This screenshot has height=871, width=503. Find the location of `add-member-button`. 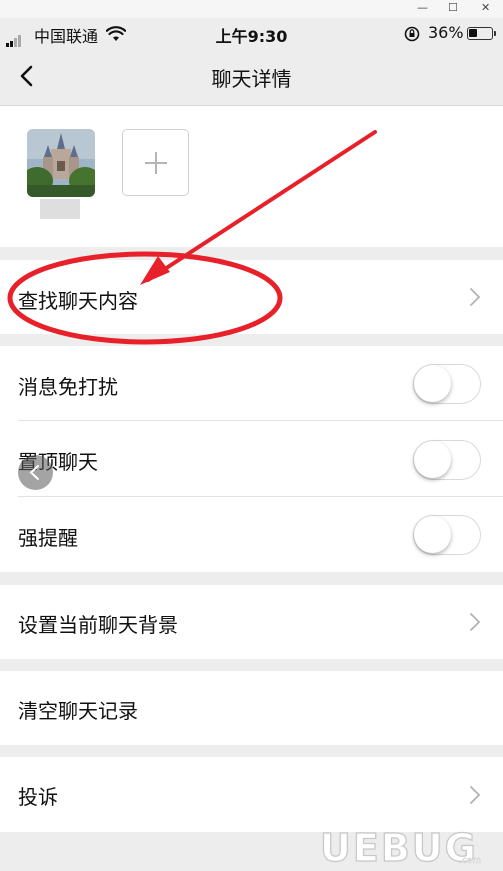

add-member-button is located at coordinates (155, 162).